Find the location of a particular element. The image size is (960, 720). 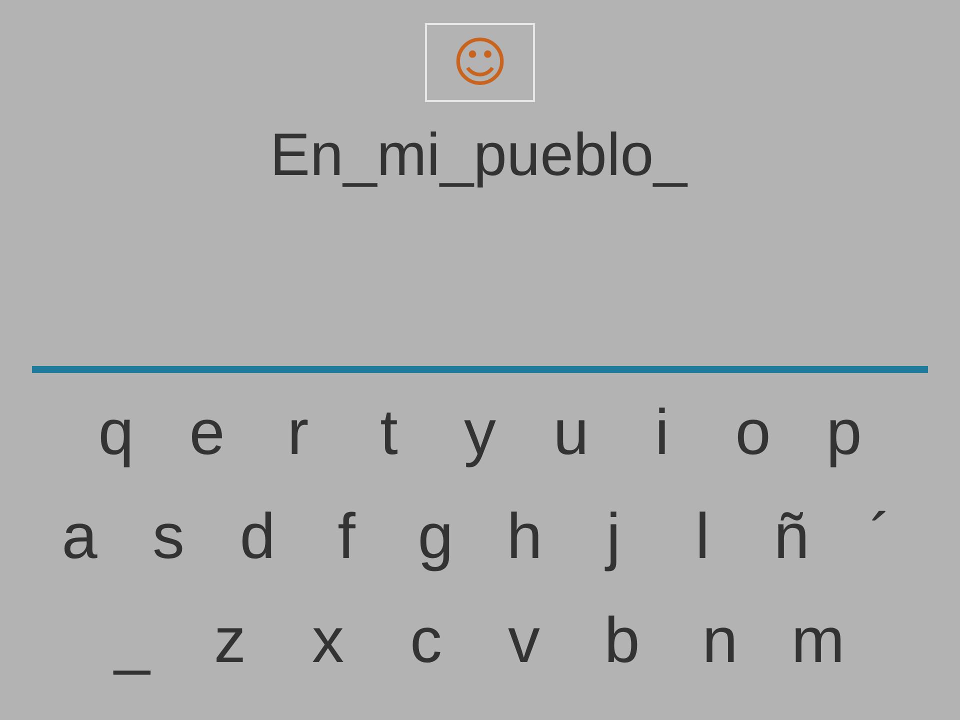

letter-key: h is located at coordinates (524, 536).